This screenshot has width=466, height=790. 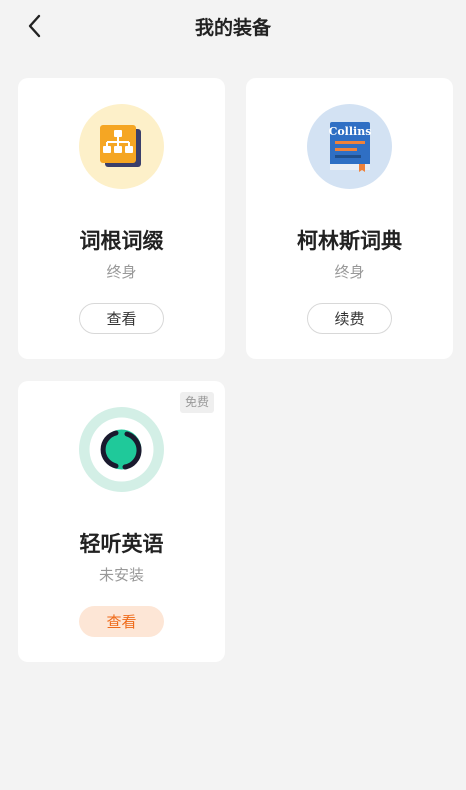 I want to click on renew-button: 续费, so click(x=349, y=318).